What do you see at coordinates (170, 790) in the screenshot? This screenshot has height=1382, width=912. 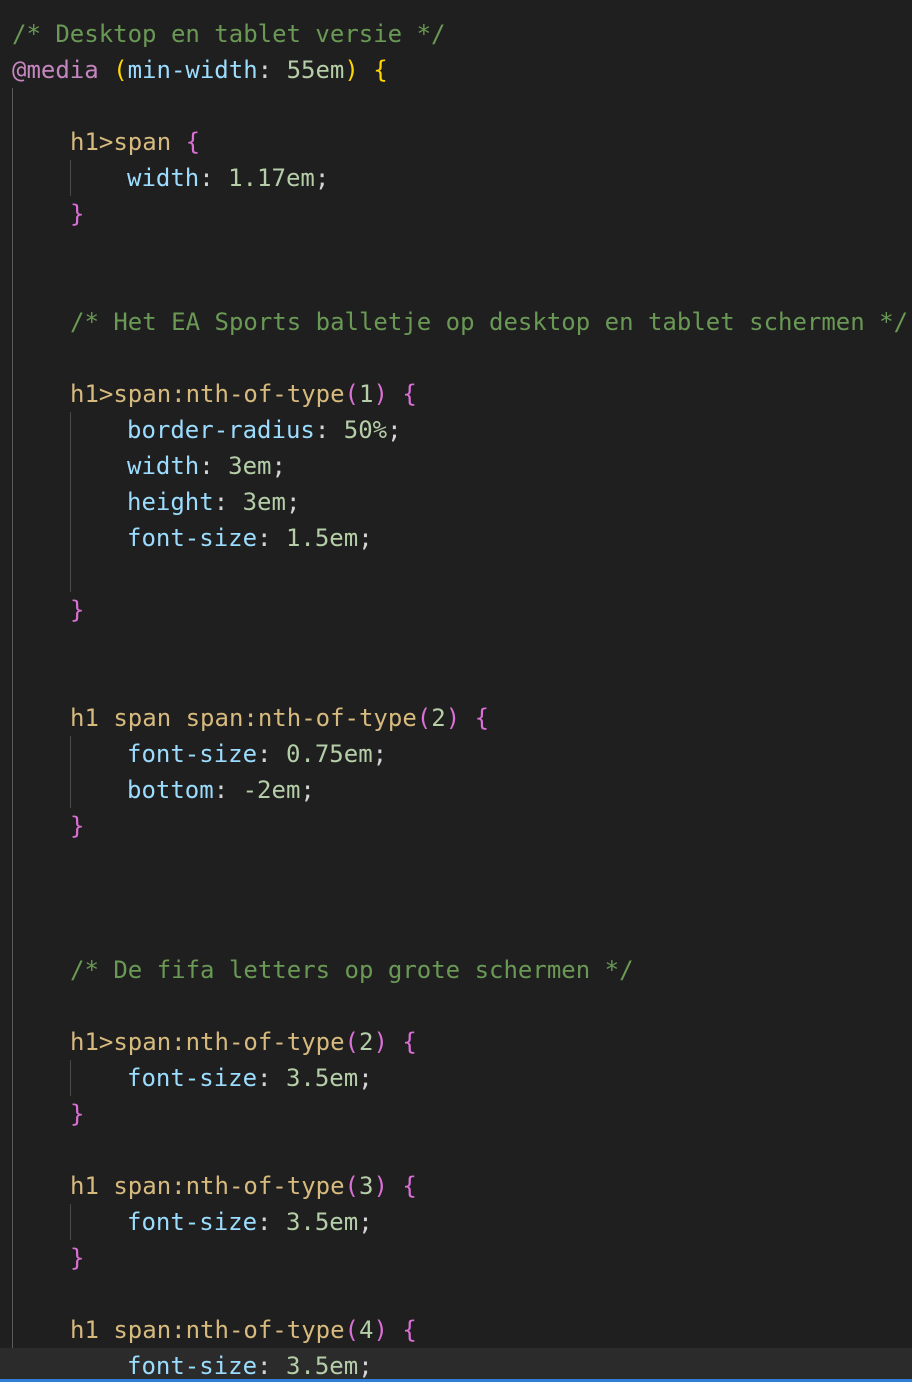 I see `property: bottom` at bounding box center [170, 790].